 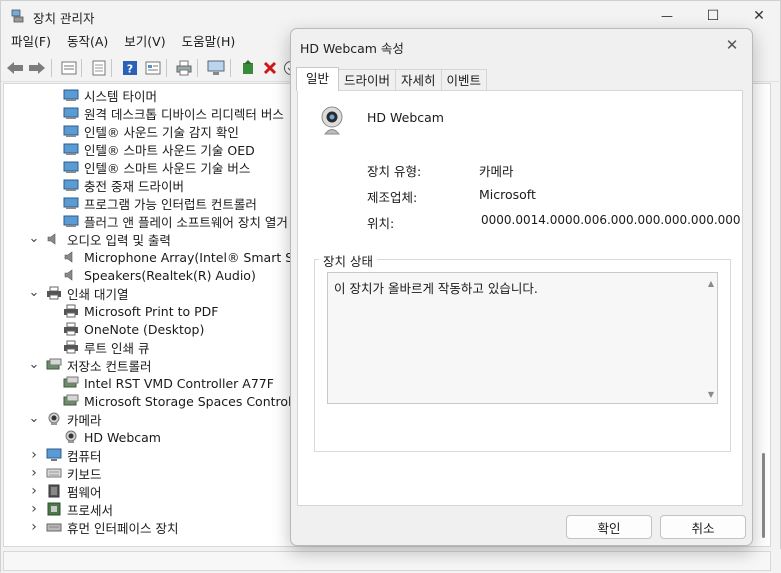 I want to click on tree-item: Microphone Array(Intel® Smart Sound, so click(x=194, y=257).